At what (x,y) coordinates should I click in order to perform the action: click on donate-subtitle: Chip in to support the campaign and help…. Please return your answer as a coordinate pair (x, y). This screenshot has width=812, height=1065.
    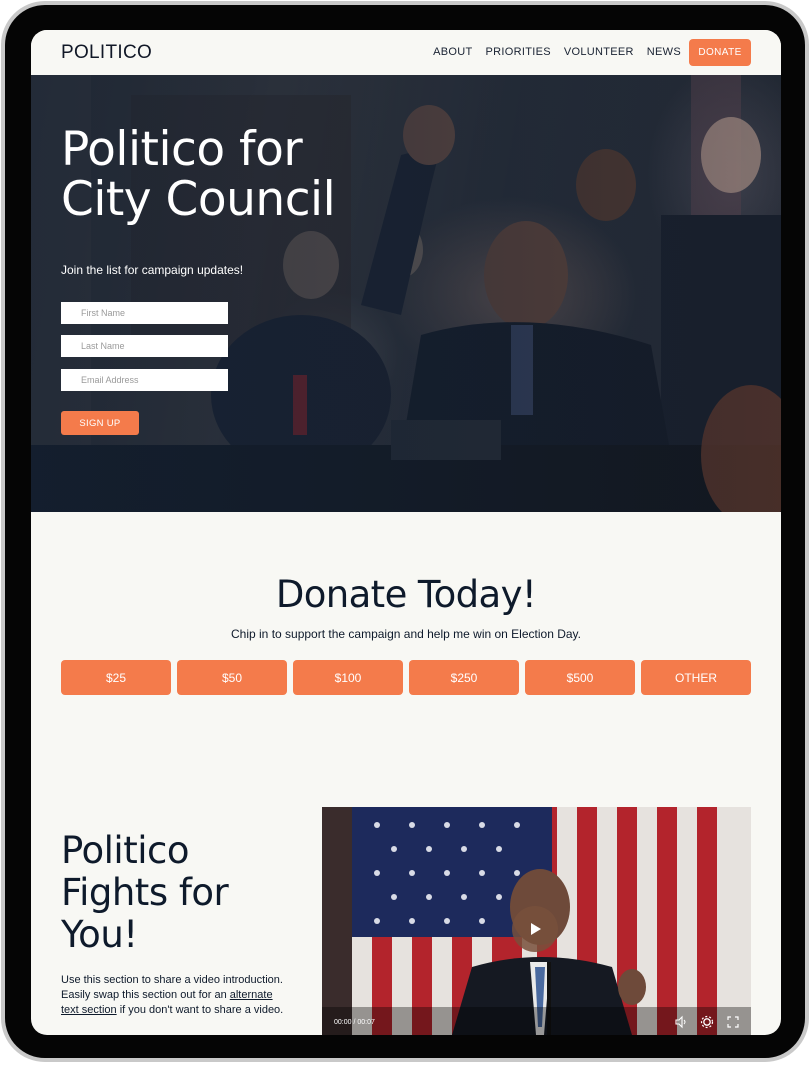
    Looking at the image, I should click on (406, 634).